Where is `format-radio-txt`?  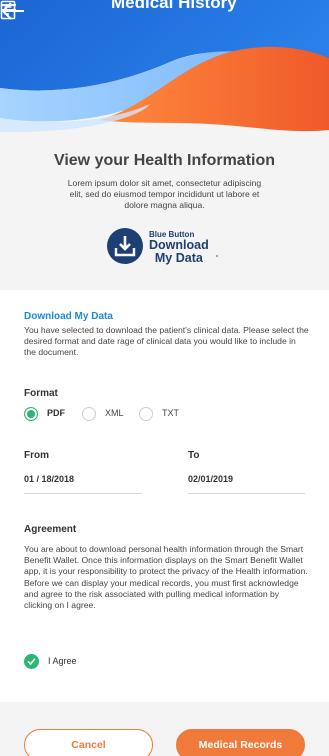
format-radio-txt is located at coordinates (146, 414).